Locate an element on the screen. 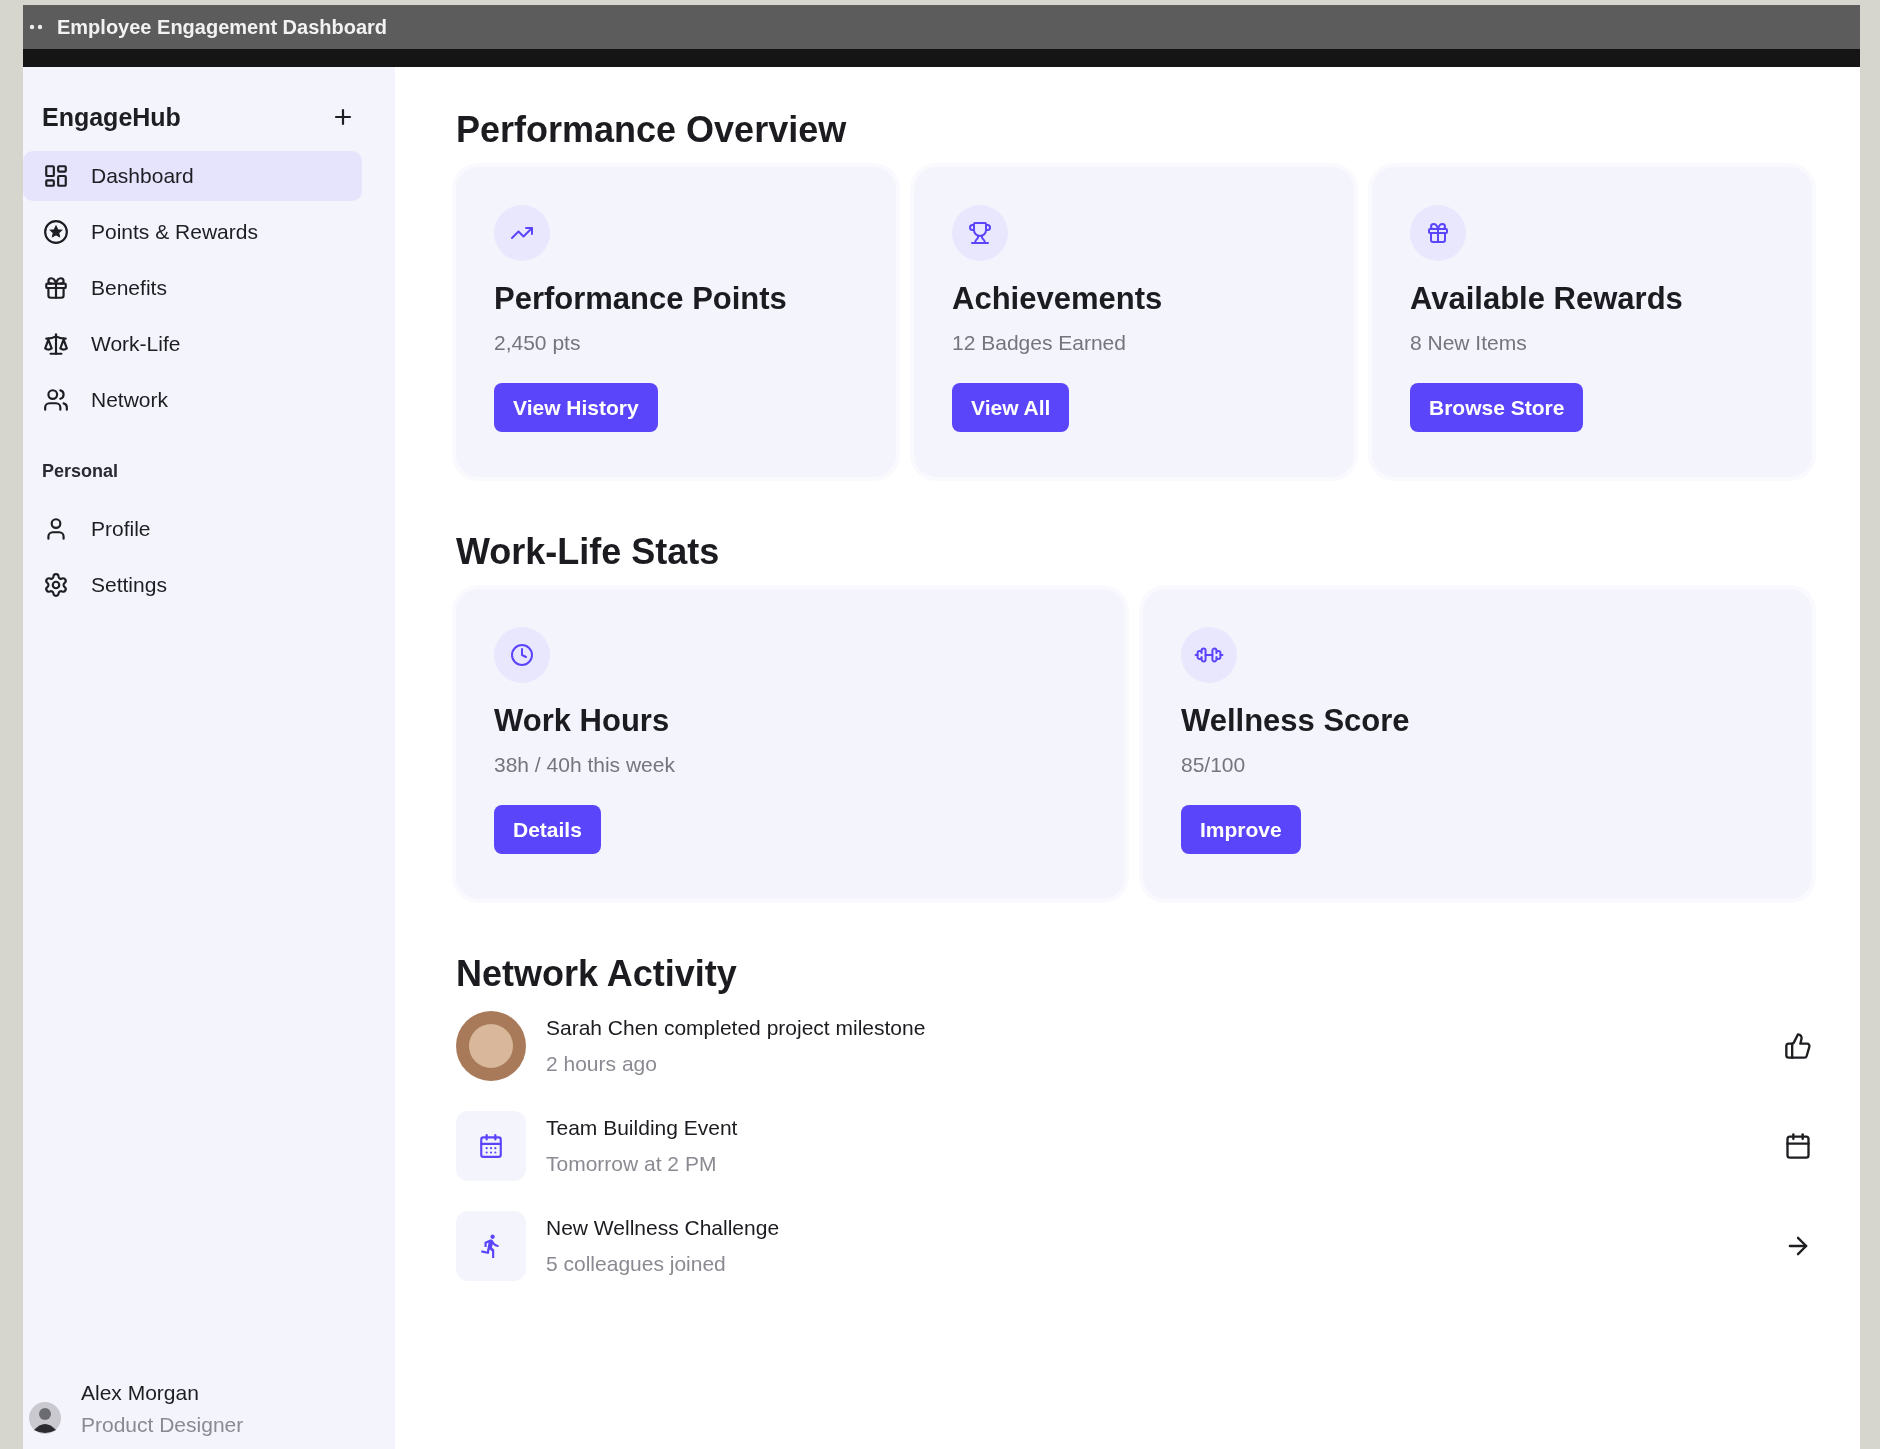 The width and height of the screenshot is (1880, 1449). card-value: 12 Badges Earned is located at coordinates (1039, 343).